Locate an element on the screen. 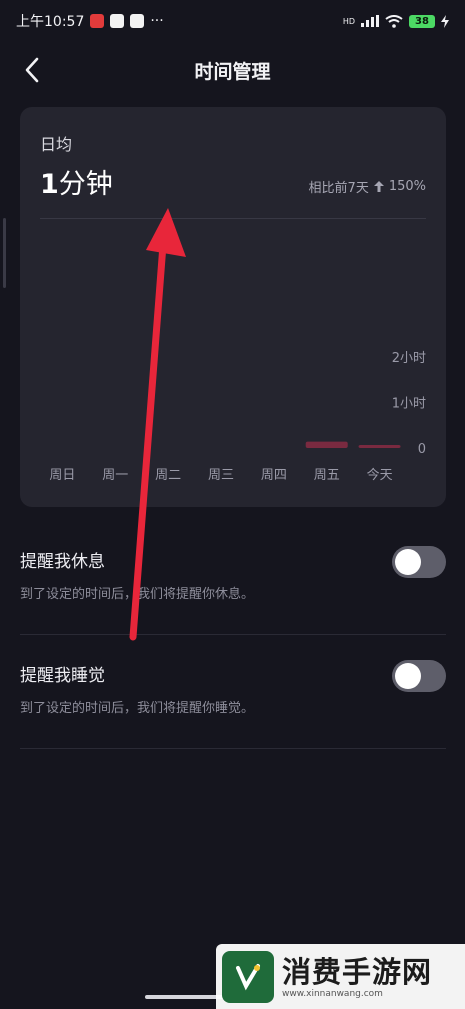 Image resolution: width=465 pixels, height=1009 pixels. status-bar: 上午10:57 ··· HD 38 is located at coordinates (232, 21).